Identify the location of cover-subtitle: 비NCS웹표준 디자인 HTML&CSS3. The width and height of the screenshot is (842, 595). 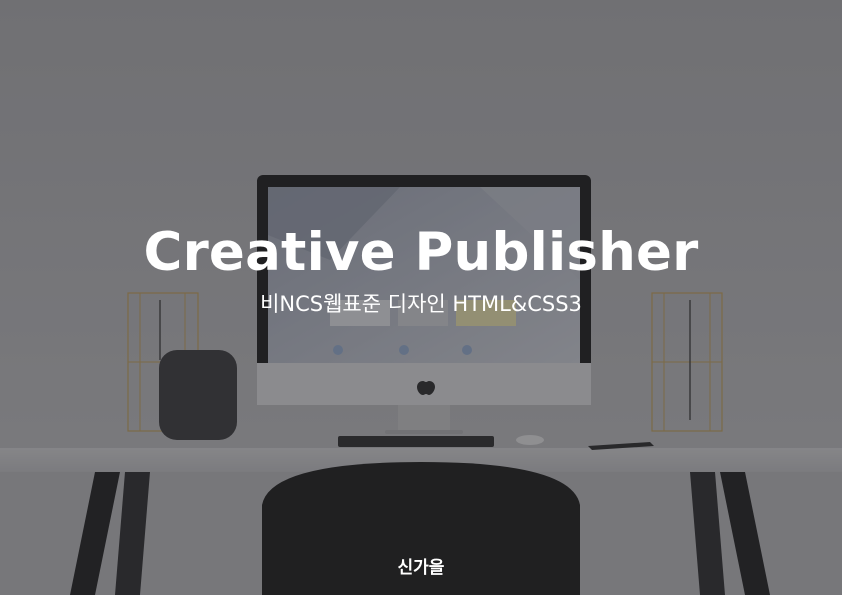
(421, 304).